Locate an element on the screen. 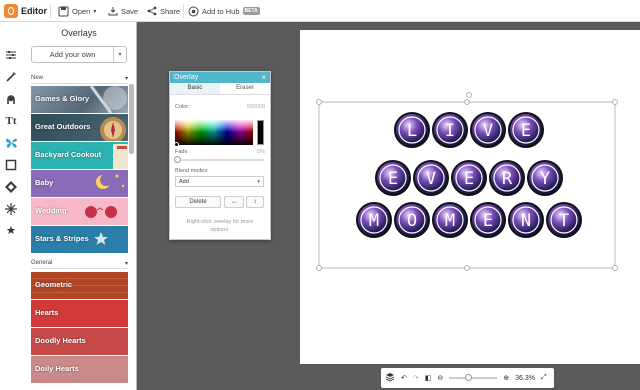 This screenshot has width=640, height=390. share-button: Share is located at coordinates (163, 11).